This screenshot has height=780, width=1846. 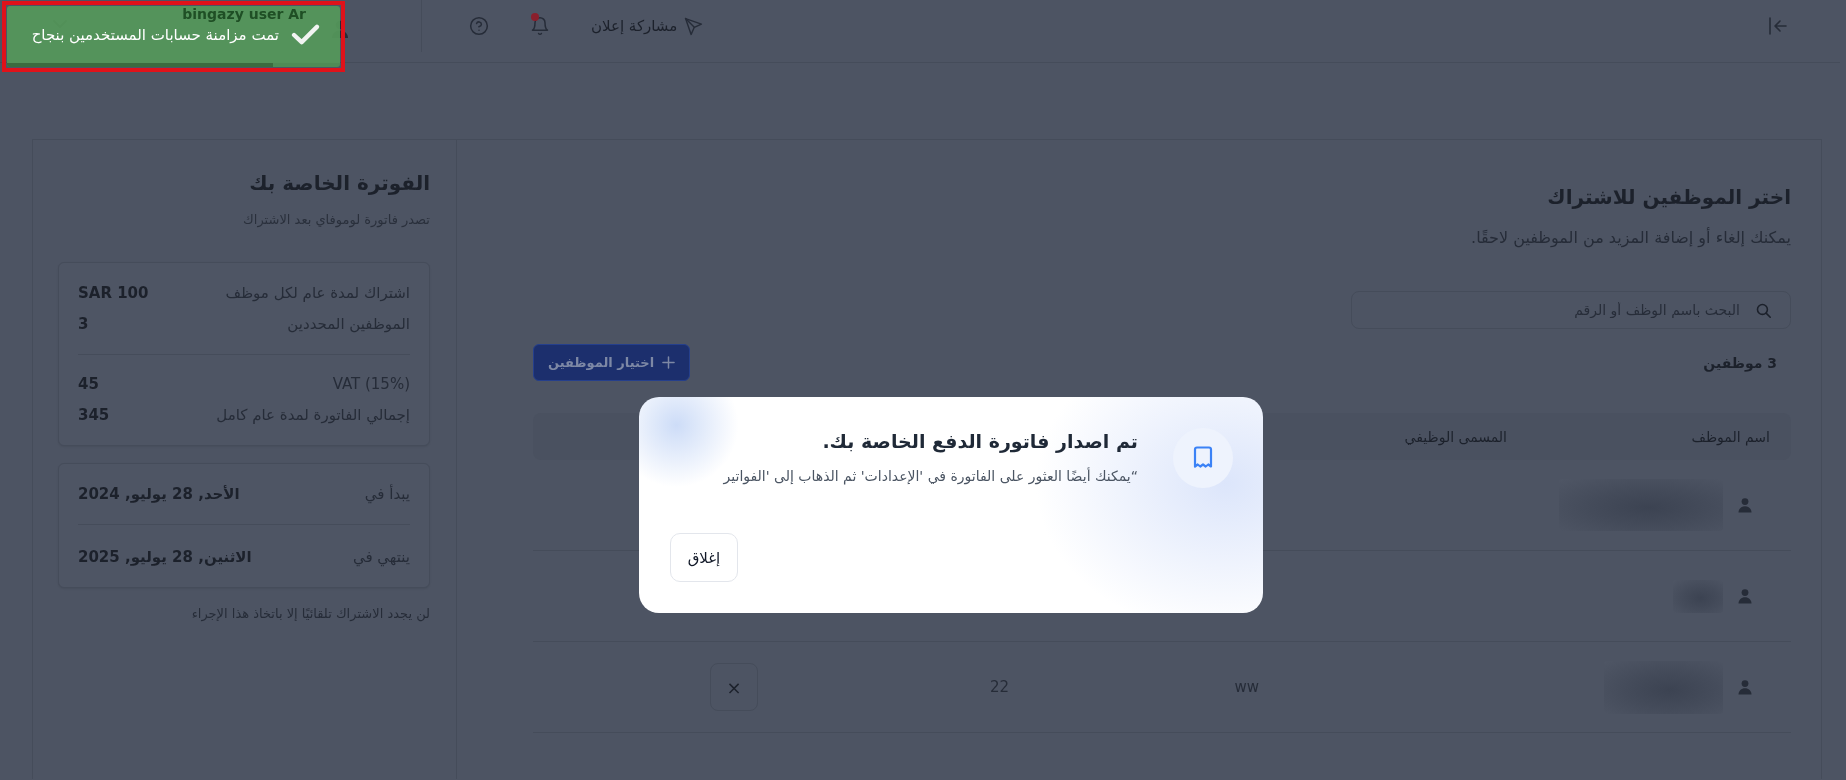 I want to click on user-name: bingazy user Ar, so click(x=244, y=14).